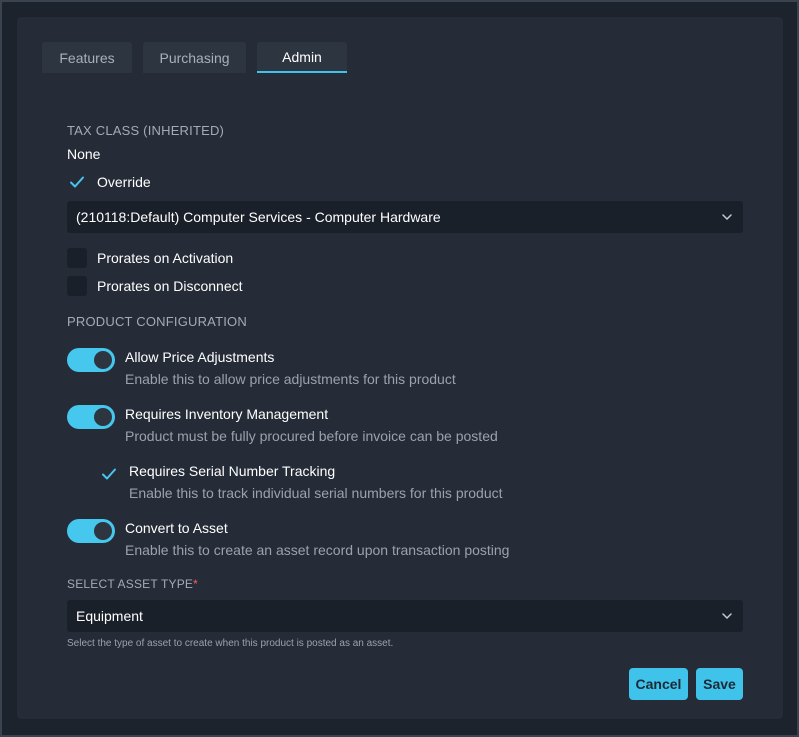  I want to click on convert-asset-toggle, so click(91, 531).